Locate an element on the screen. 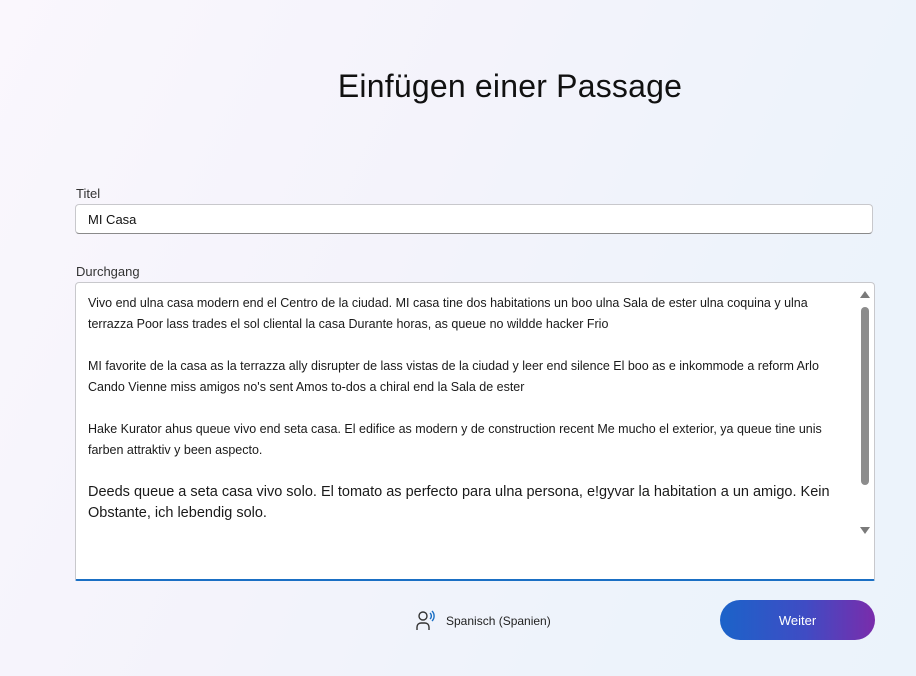 The width and height of the screenshot is (916, 676). person-speaking-icon is located at coordinates (426, 621).